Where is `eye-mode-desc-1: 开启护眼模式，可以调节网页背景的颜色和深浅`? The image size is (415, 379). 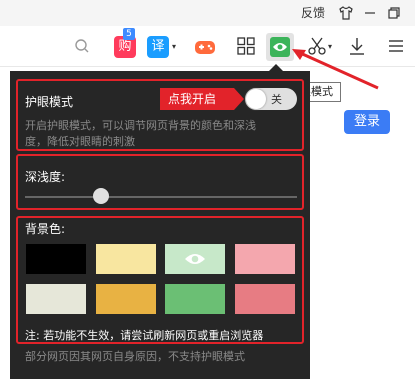
eye-mode-desc-1: 开启护眼模式，可以调节网页背景的颜色和深浅 is located at coordinates (140, 125).